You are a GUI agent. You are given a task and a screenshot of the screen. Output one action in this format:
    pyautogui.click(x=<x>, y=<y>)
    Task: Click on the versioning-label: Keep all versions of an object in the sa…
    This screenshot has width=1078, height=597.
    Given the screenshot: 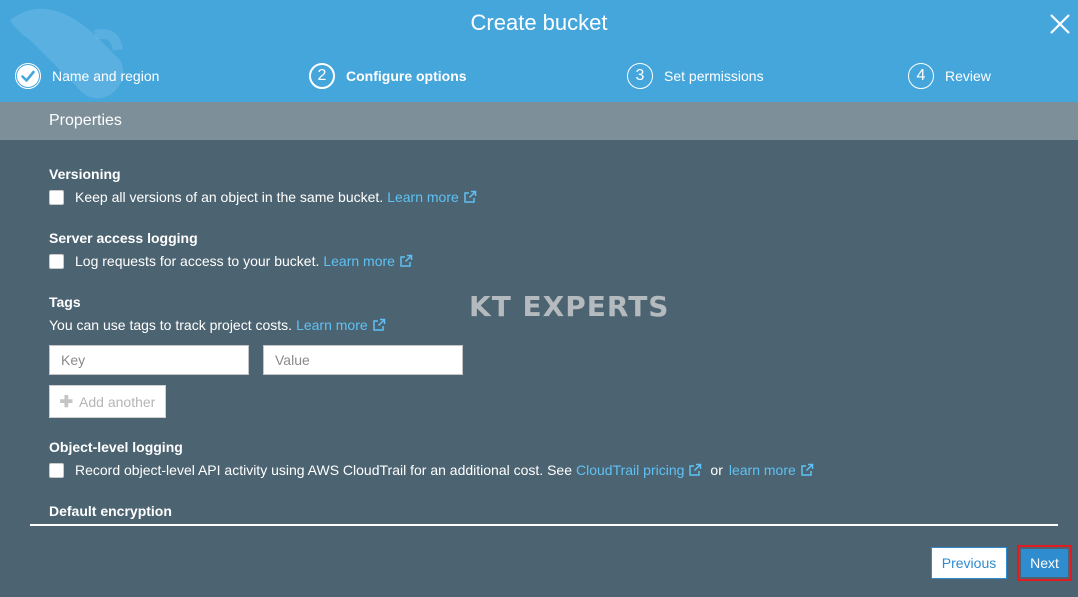 What is the action you would take?
    pyautogui.click(x=229, y=197)
    